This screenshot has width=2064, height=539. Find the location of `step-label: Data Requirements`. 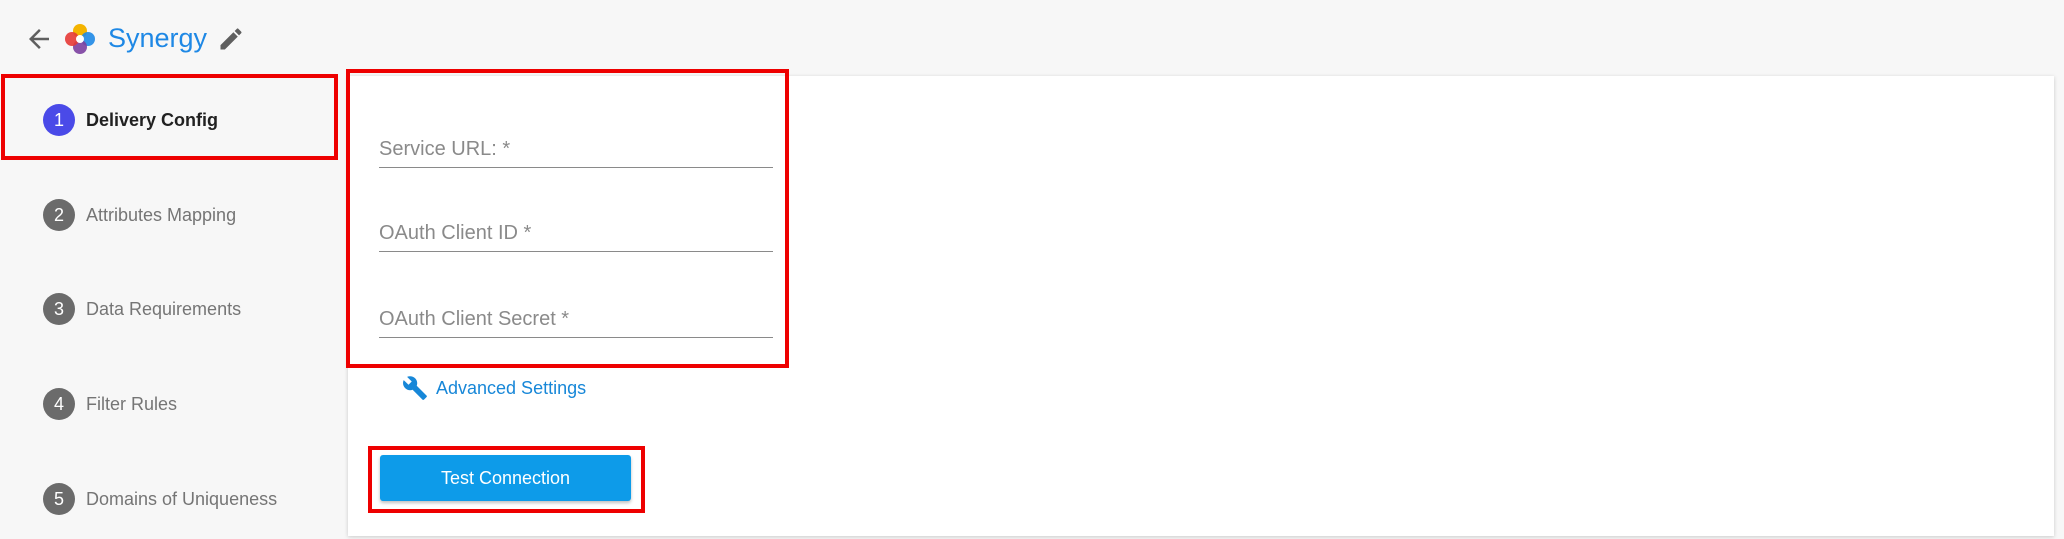

step-label: Data Requirements is located at coordinates (164, 308).